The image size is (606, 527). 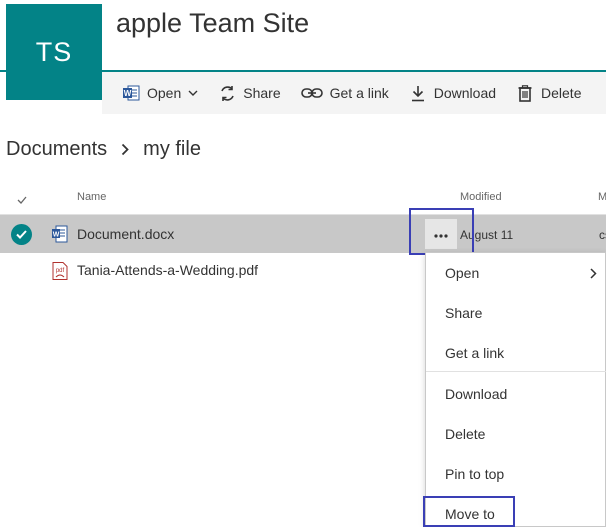 I want to click on delete-button: Delete, so click(x=548, y=93).